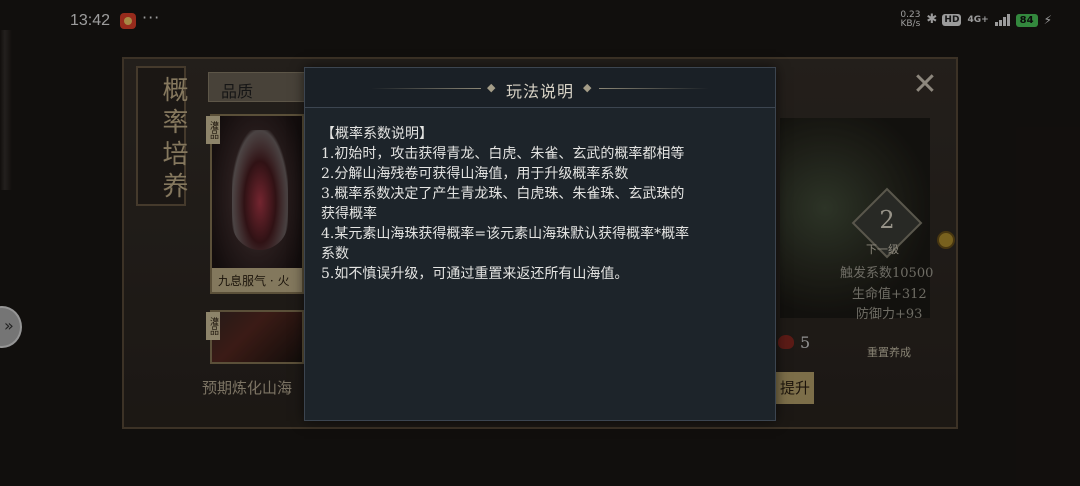  I want to click on dialog-title: 玩法说明, so click(539, 91).